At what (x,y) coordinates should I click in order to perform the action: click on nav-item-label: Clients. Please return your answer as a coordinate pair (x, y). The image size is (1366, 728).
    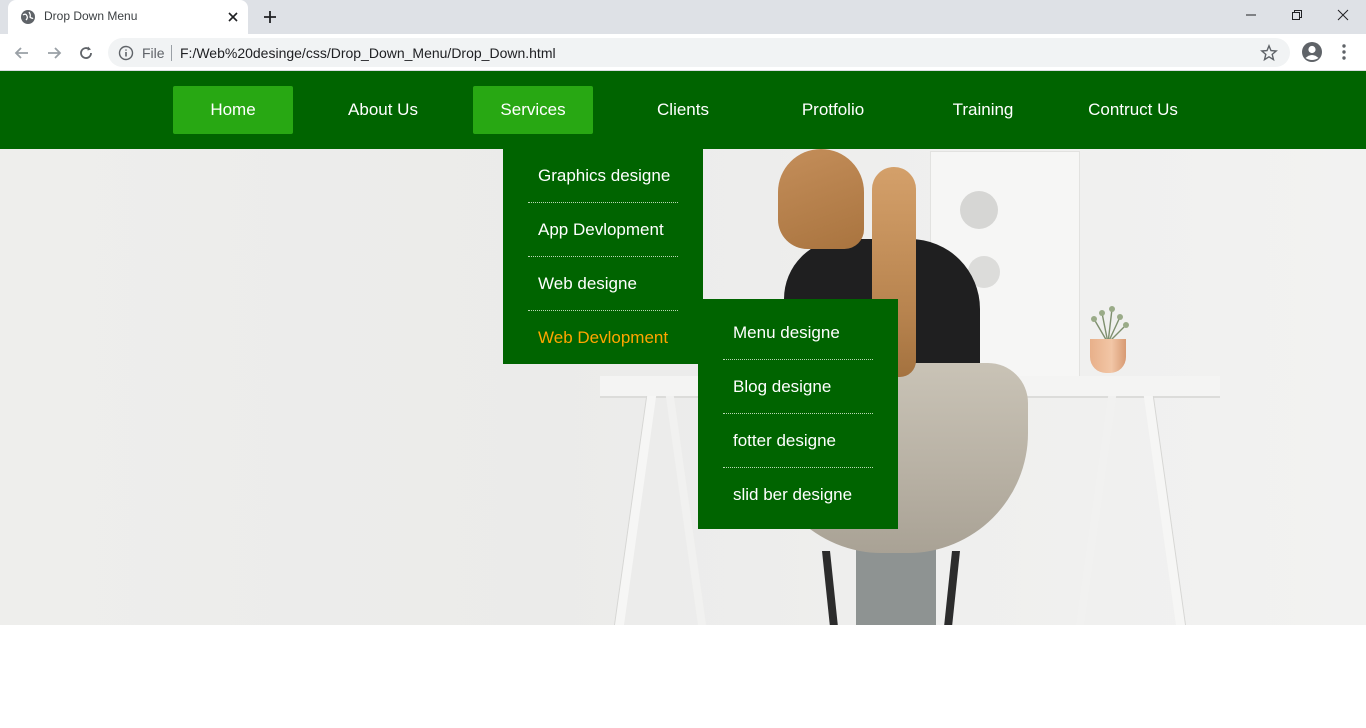
    Looking at the image, I should click on (683, 109).